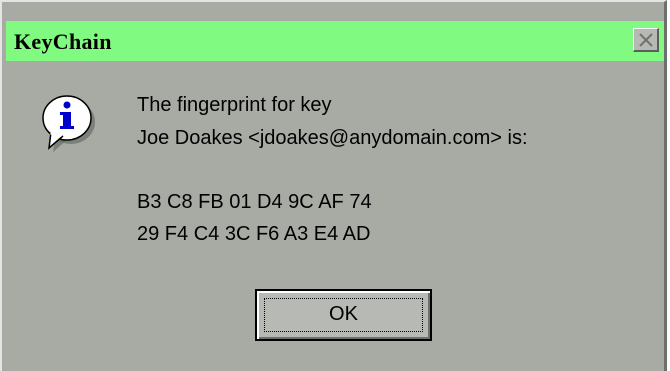 The height and width of the screenshot is (371, 670). I want to click on title-bar: KeyChain, so click(335, 41).